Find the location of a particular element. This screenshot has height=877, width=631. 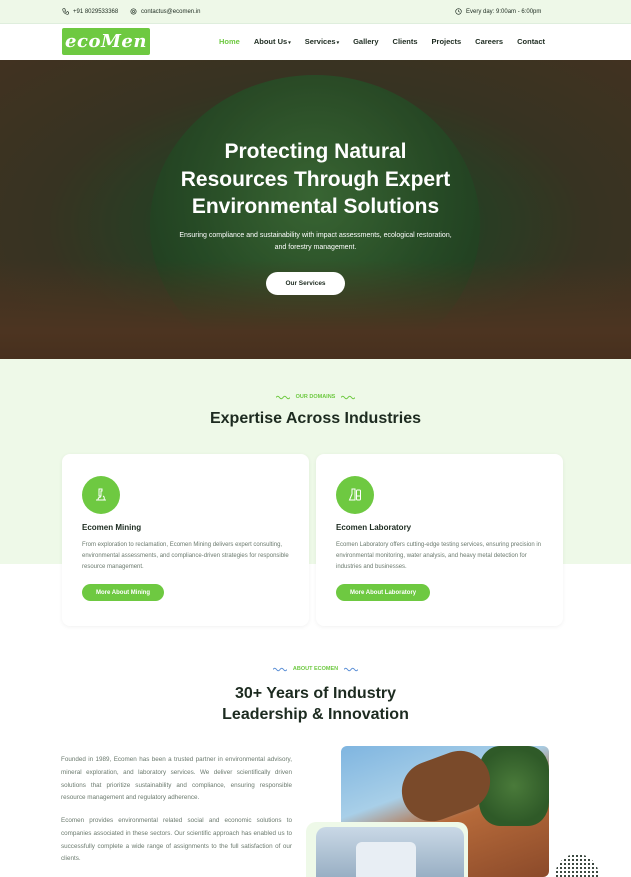

opening-hours: Every day: 9:00am - 6:00pm is located at coordinates (498, 11).